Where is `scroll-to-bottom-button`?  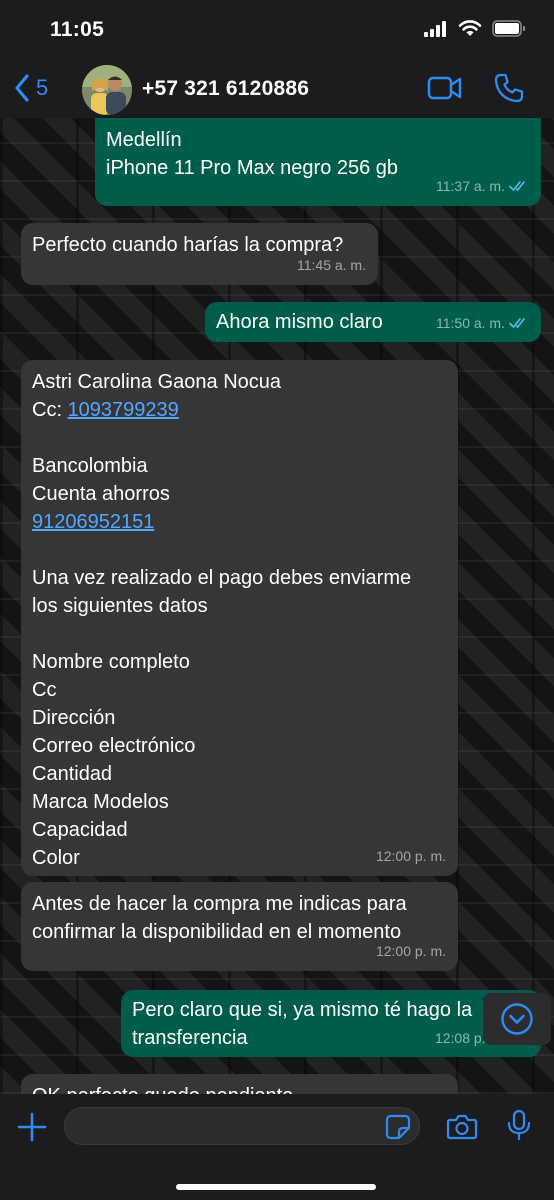
scroll-to-bottom-button is located at coordinates (517, 1019).